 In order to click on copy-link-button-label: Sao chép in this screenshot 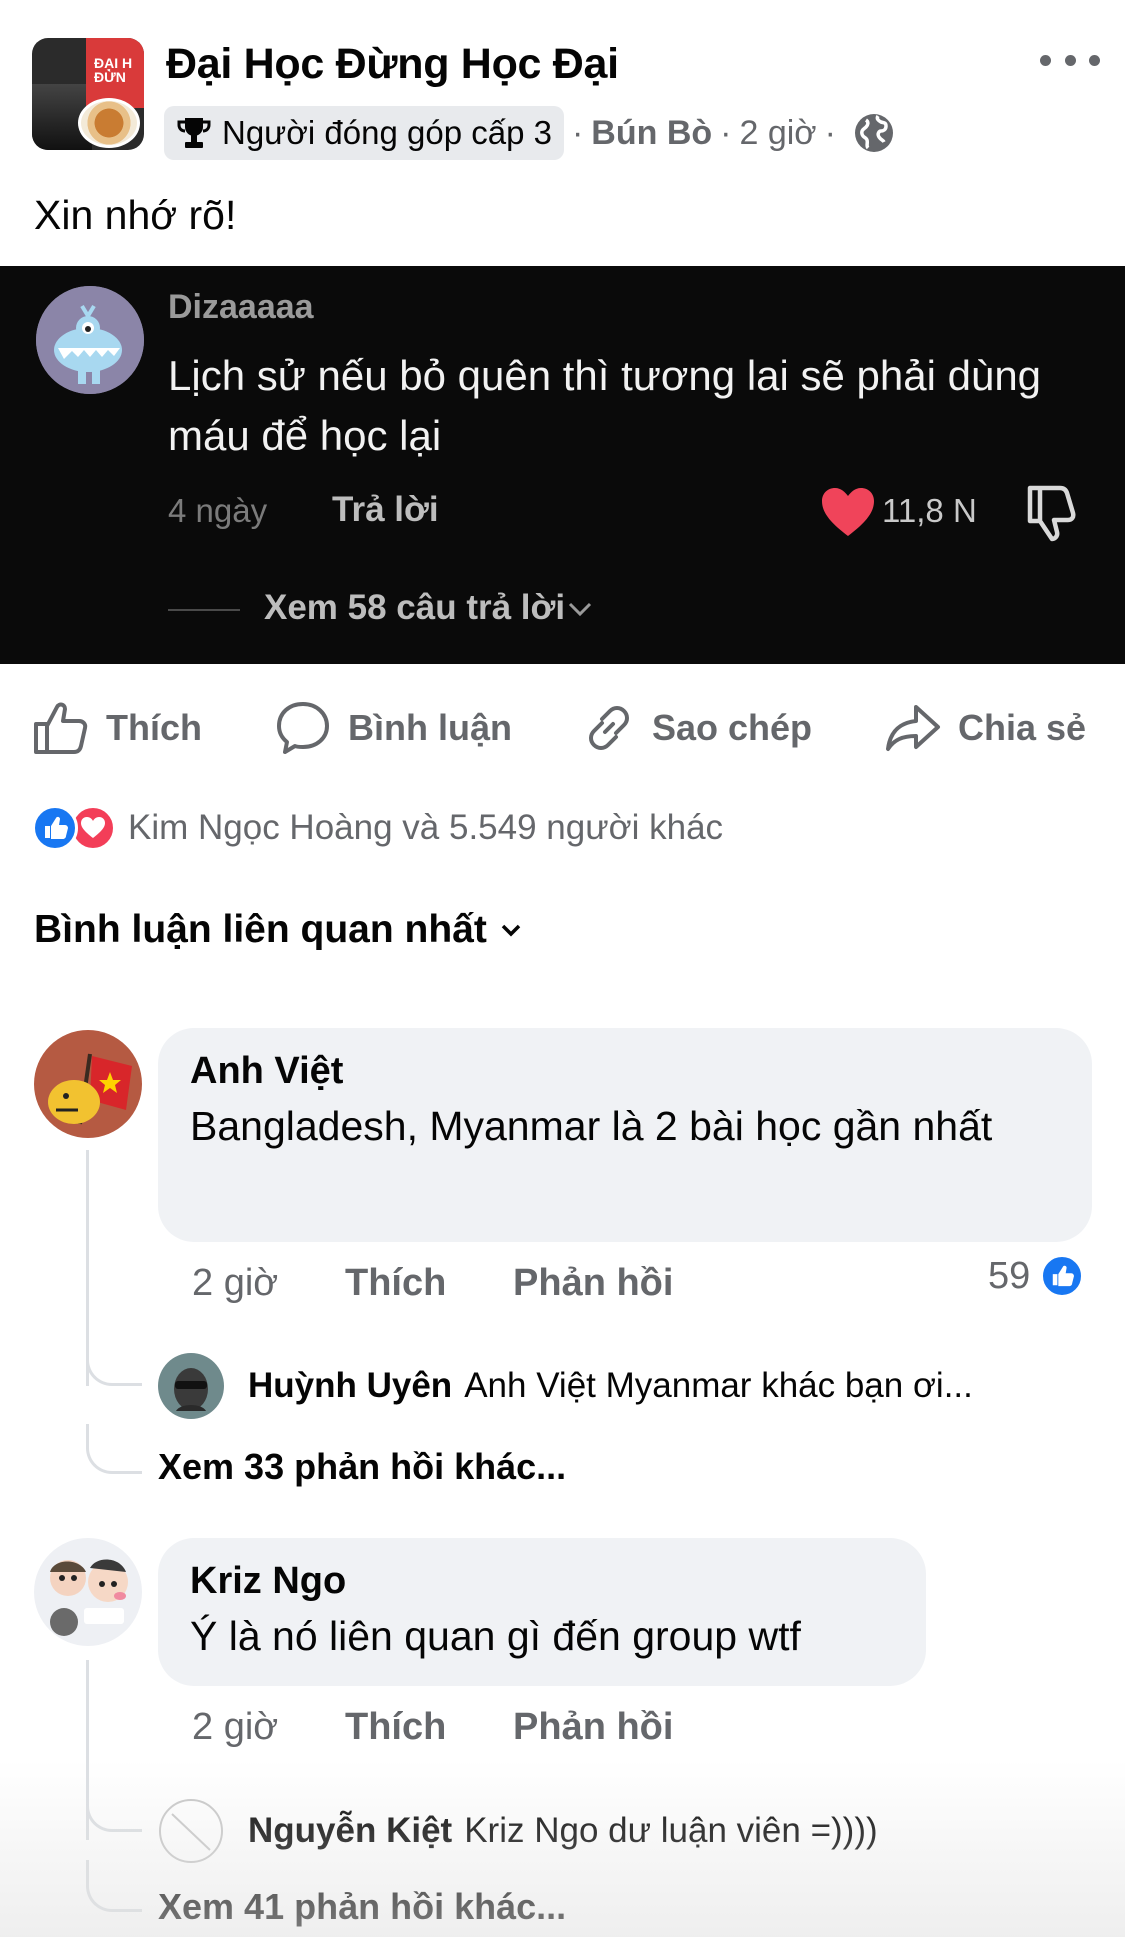, I will do `click(732, 727)`.